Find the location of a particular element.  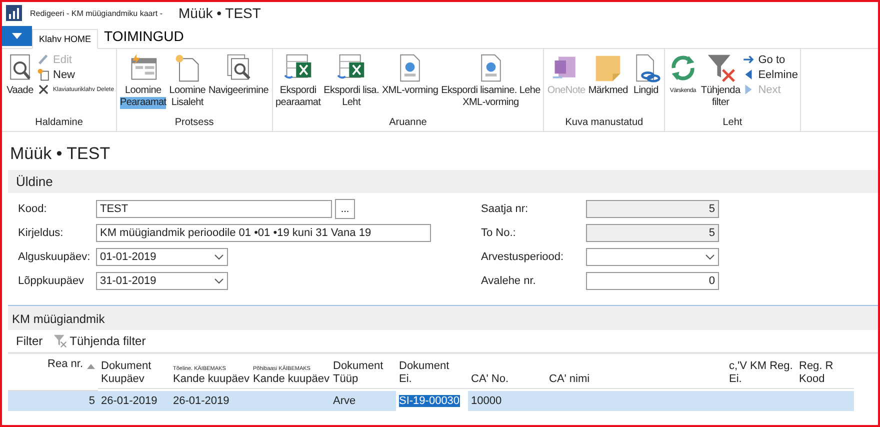

page-title: Müük • TEST is located at coordinates (60, 154).